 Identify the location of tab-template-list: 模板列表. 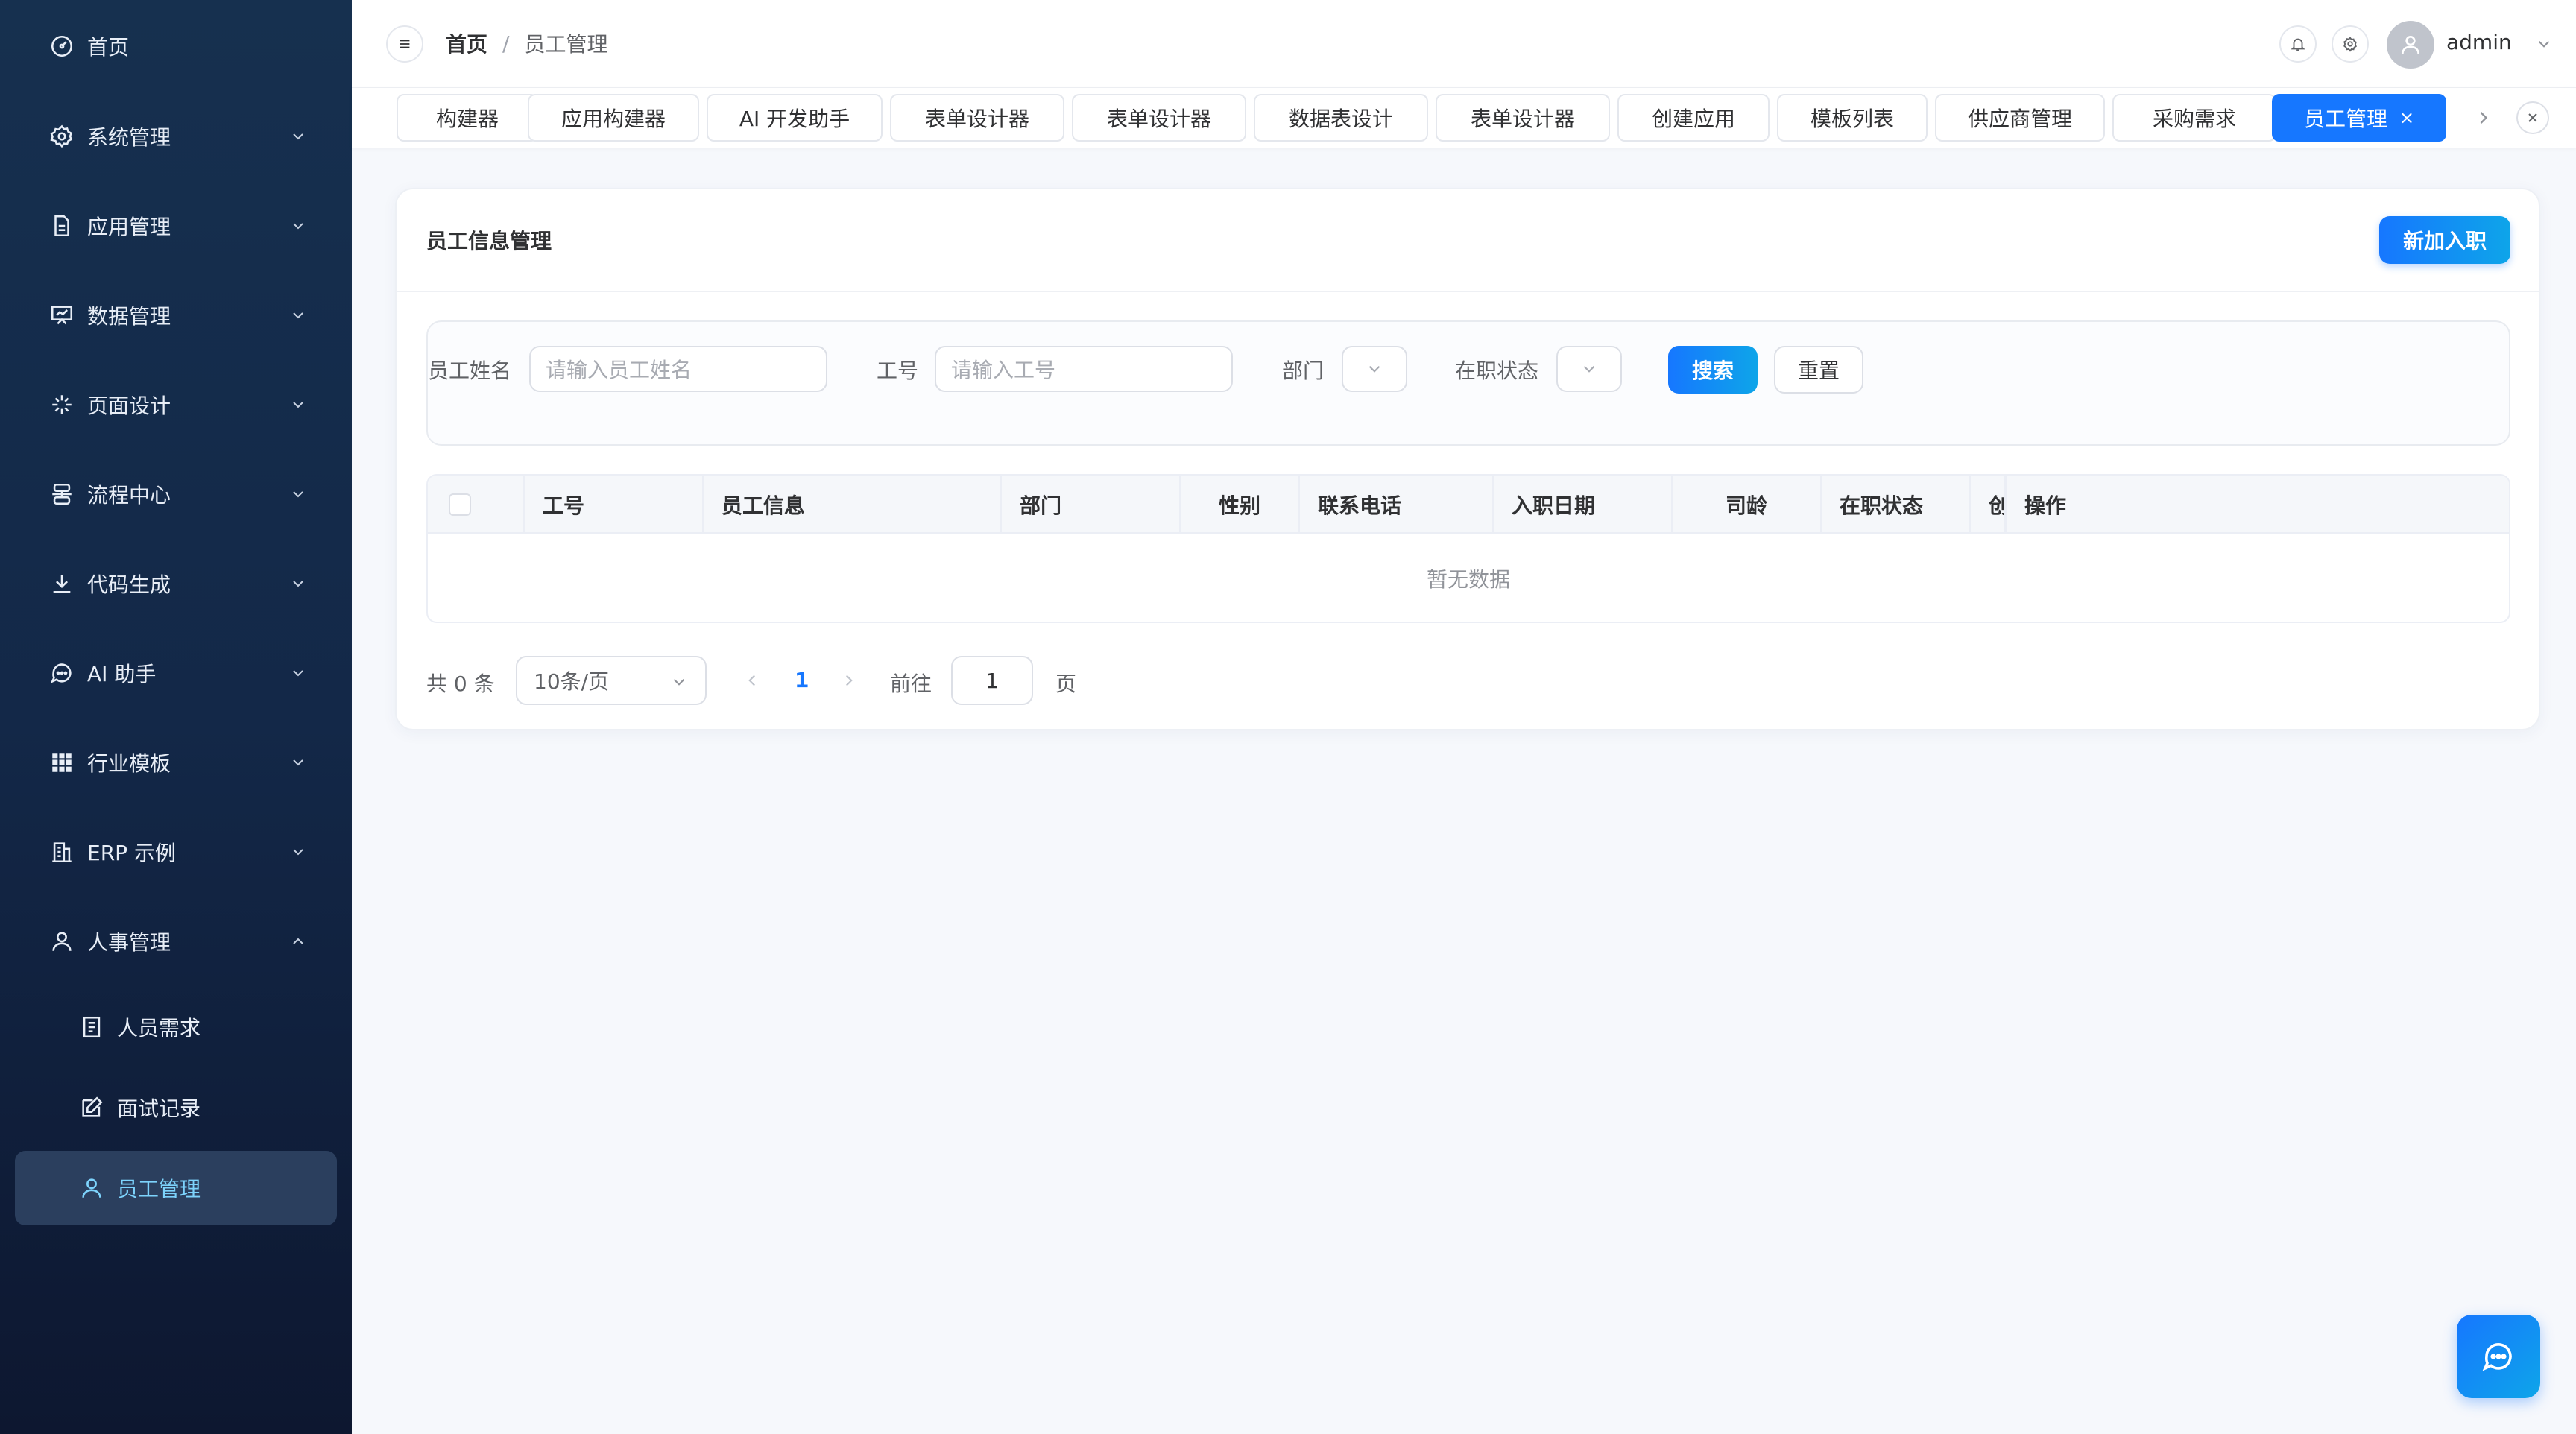
(1853, 118).